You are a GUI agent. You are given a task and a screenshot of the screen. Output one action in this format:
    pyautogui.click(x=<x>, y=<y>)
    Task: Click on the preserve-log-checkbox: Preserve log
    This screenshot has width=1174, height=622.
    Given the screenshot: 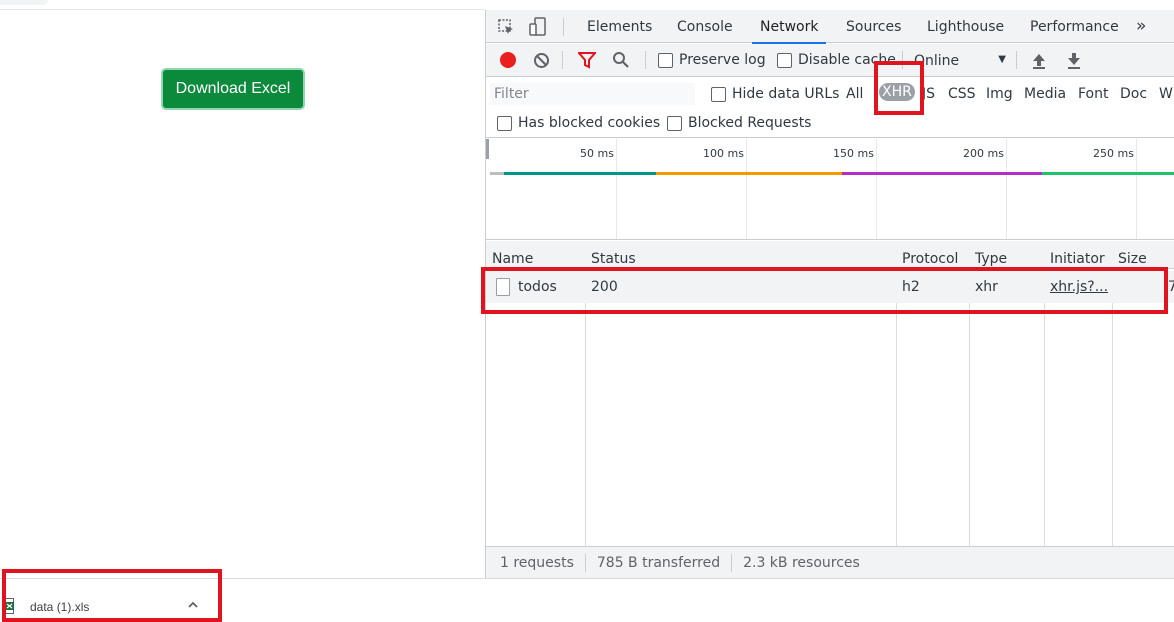 What is the action you would take?
    pyautogui.click(x=712, y=60)
    